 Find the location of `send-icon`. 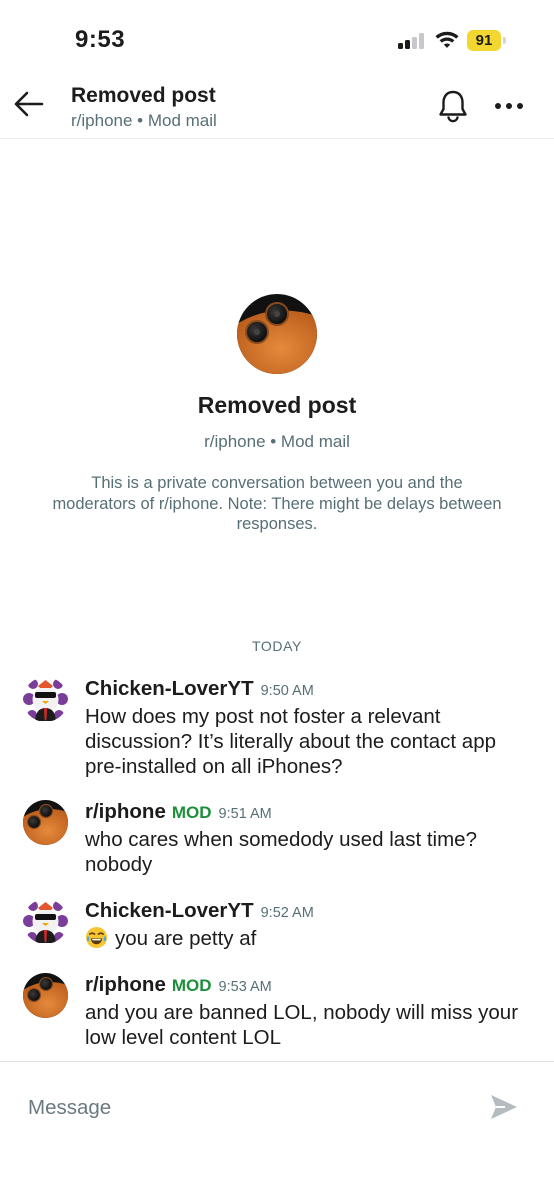

send-icon is located at coordinates (504, 1107).